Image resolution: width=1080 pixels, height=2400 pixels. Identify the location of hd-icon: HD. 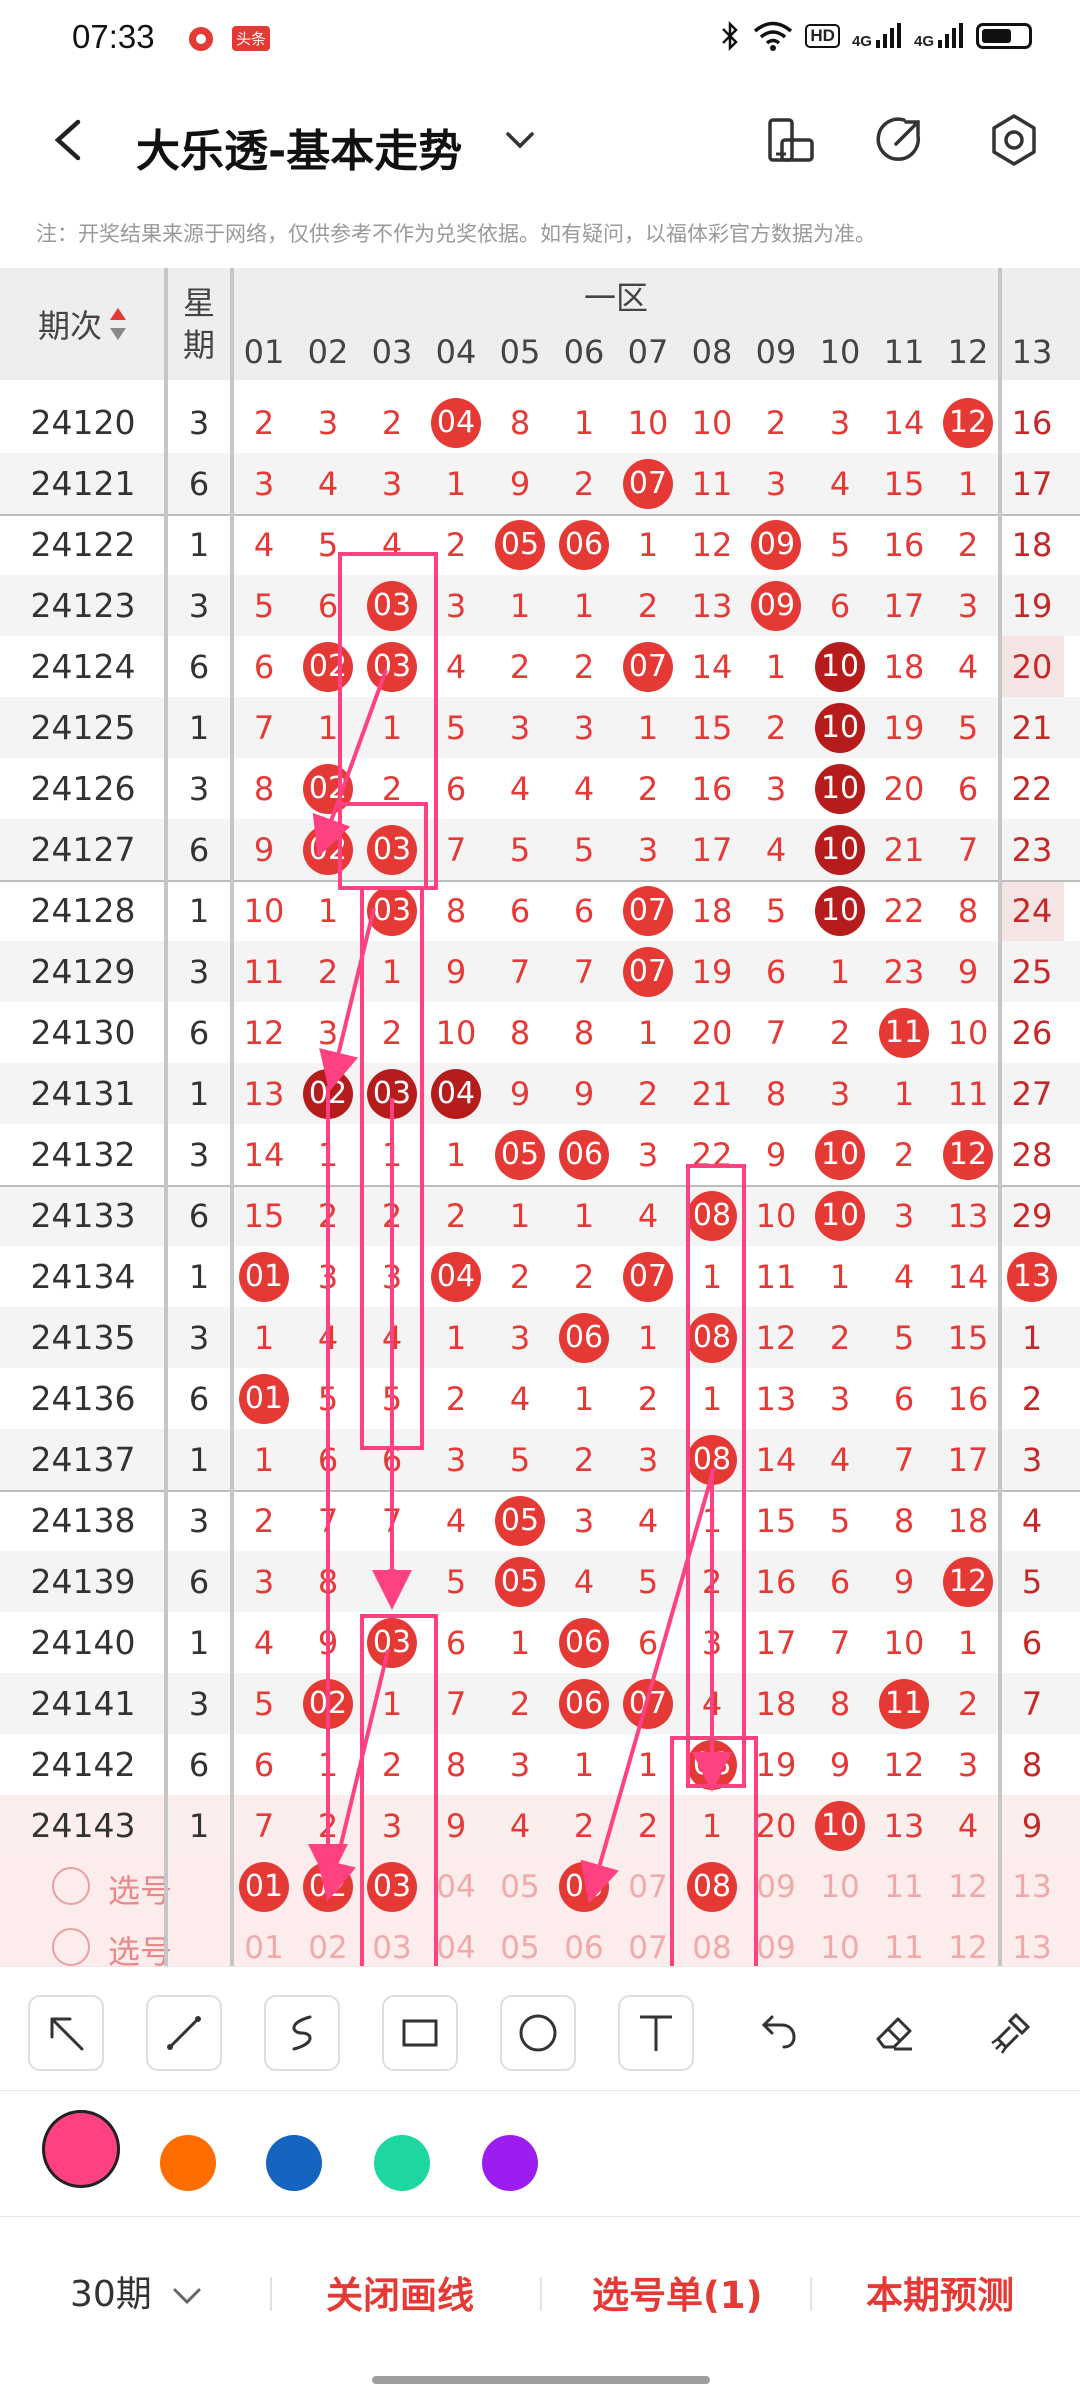
(822, 36).